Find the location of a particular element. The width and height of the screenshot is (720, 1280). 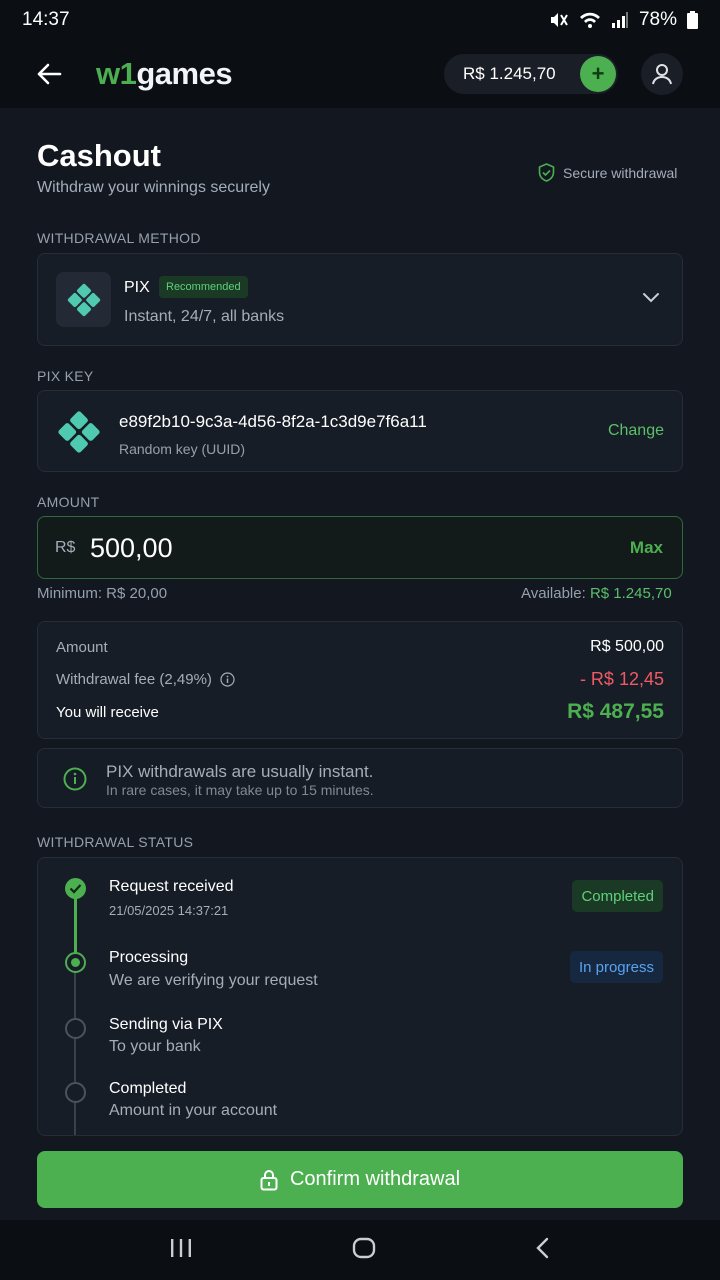

chevron-down-icon is located at coordinates (651, 299).